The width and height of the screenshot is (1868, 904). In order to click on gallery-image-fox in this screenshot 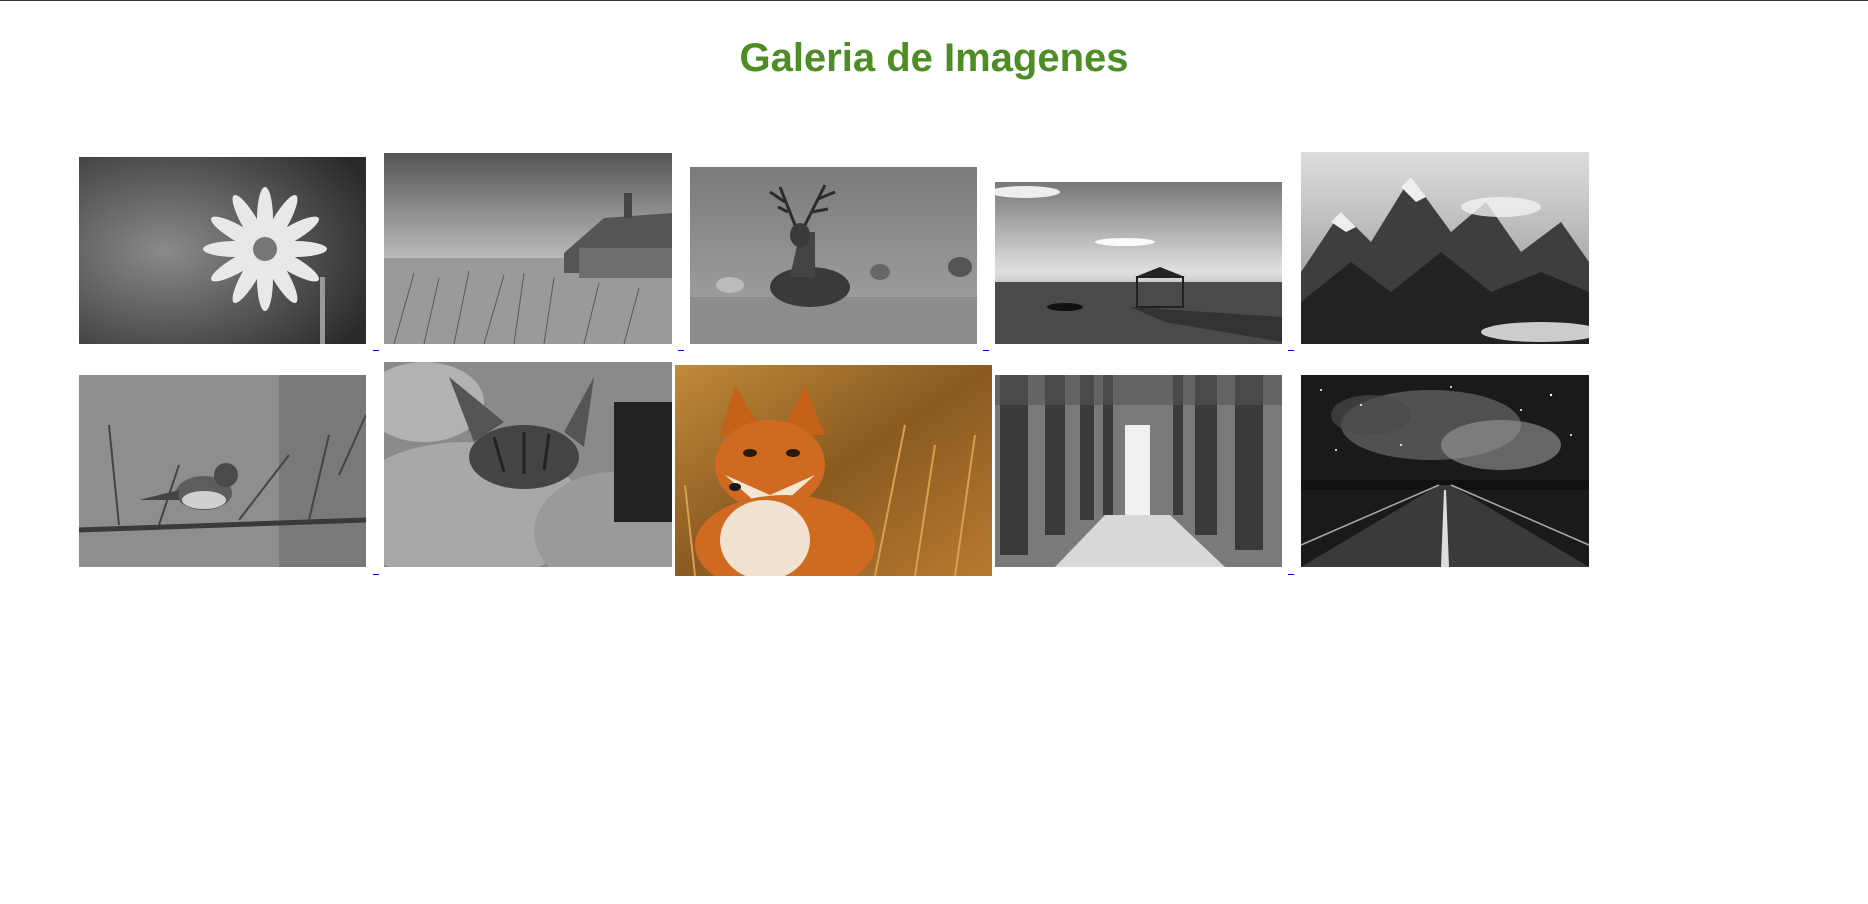, I will do `click(833, 470)`.